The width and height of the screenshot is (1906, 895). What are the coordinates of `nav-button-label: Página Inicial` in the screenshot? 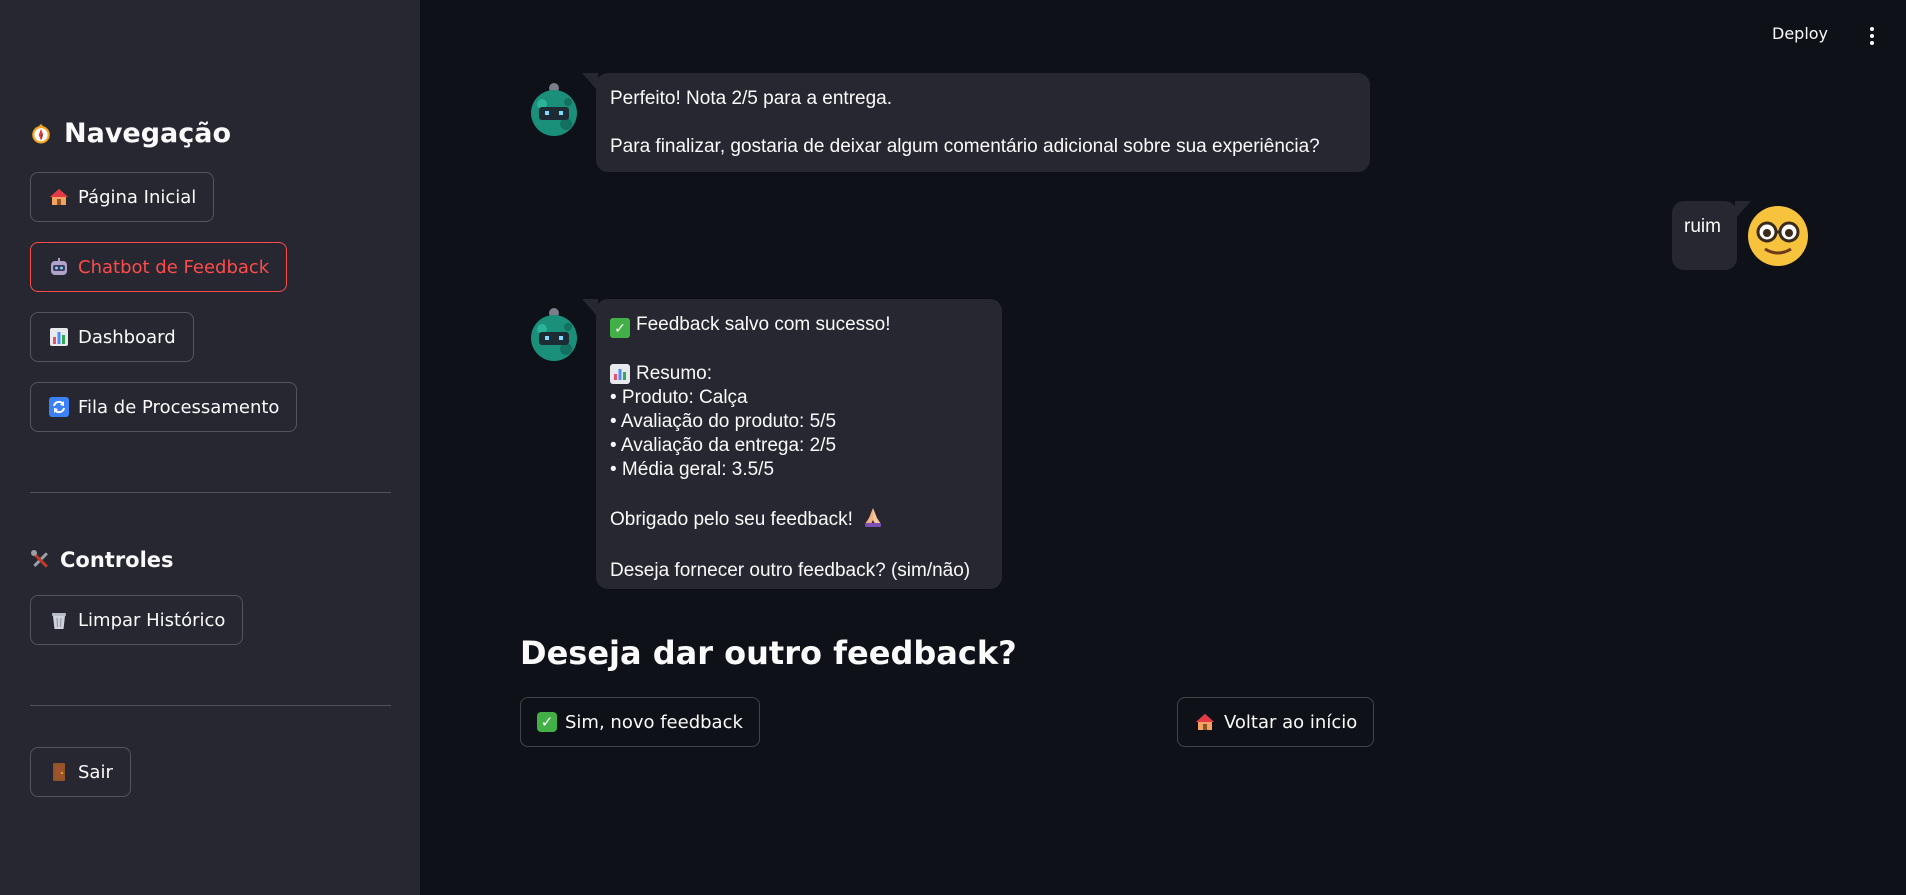 It's located at (137, 197).